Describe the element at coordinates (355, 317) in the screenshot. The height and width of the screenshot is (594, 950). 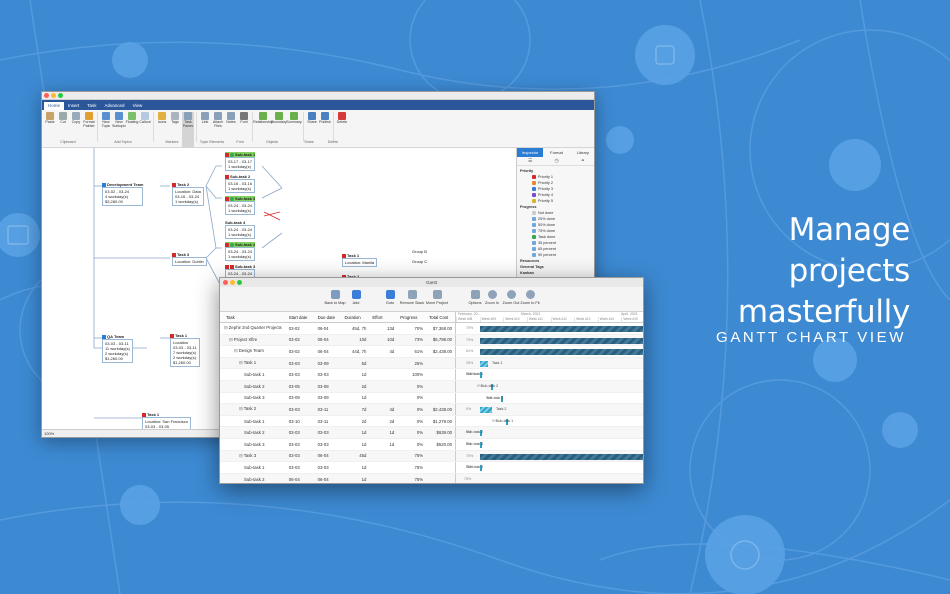
I see `column-header-duration: Duration` at that location.